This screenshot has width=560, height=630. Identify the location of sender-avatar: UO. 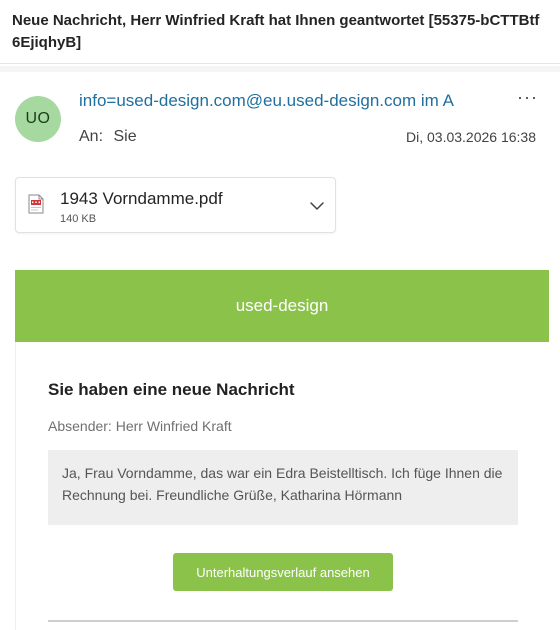
(38, 119).